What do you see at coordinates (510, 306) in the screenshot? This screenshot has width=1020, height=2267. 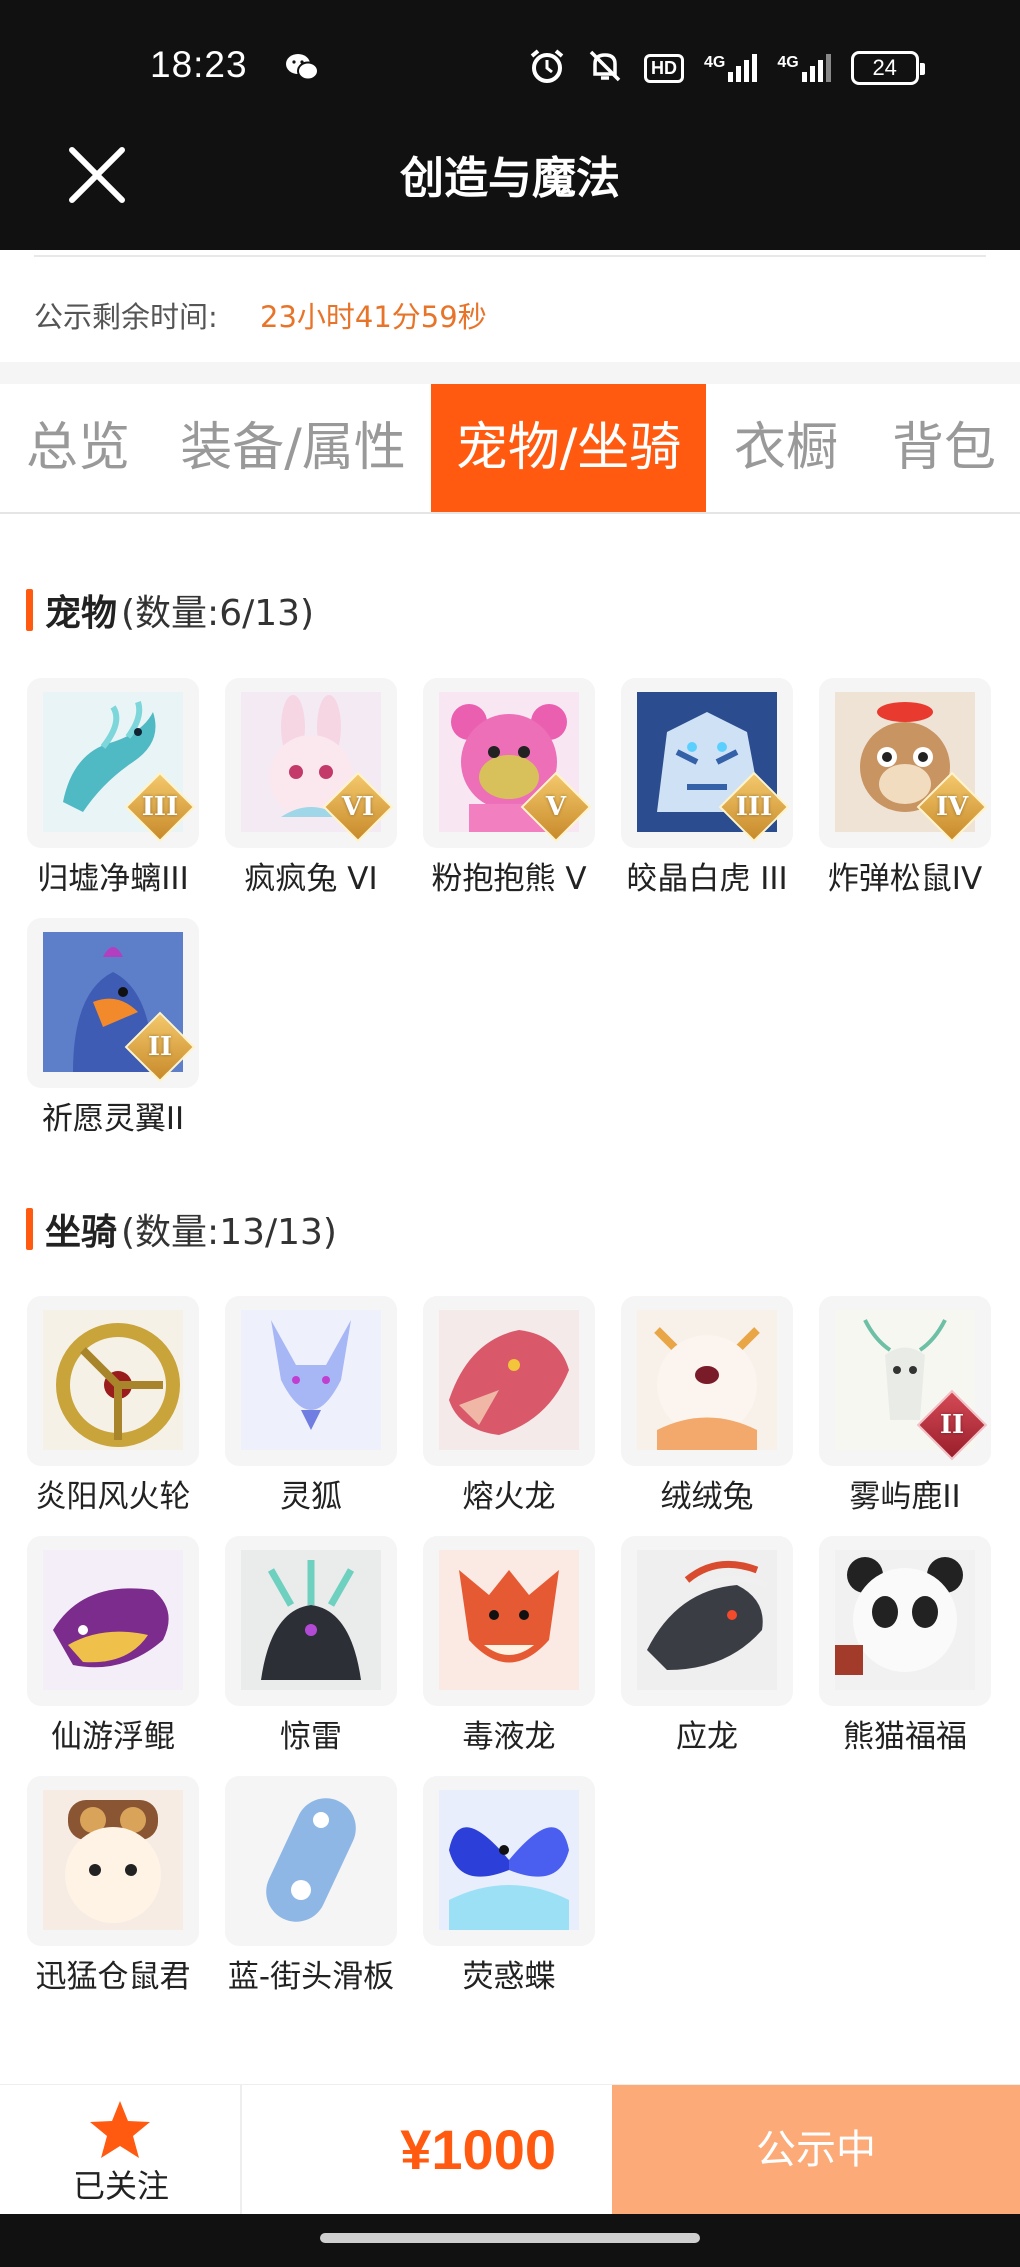 I see `notice-bar: 公示剩余时间: 23小时41分59秒` at bounding box center [510, 306].